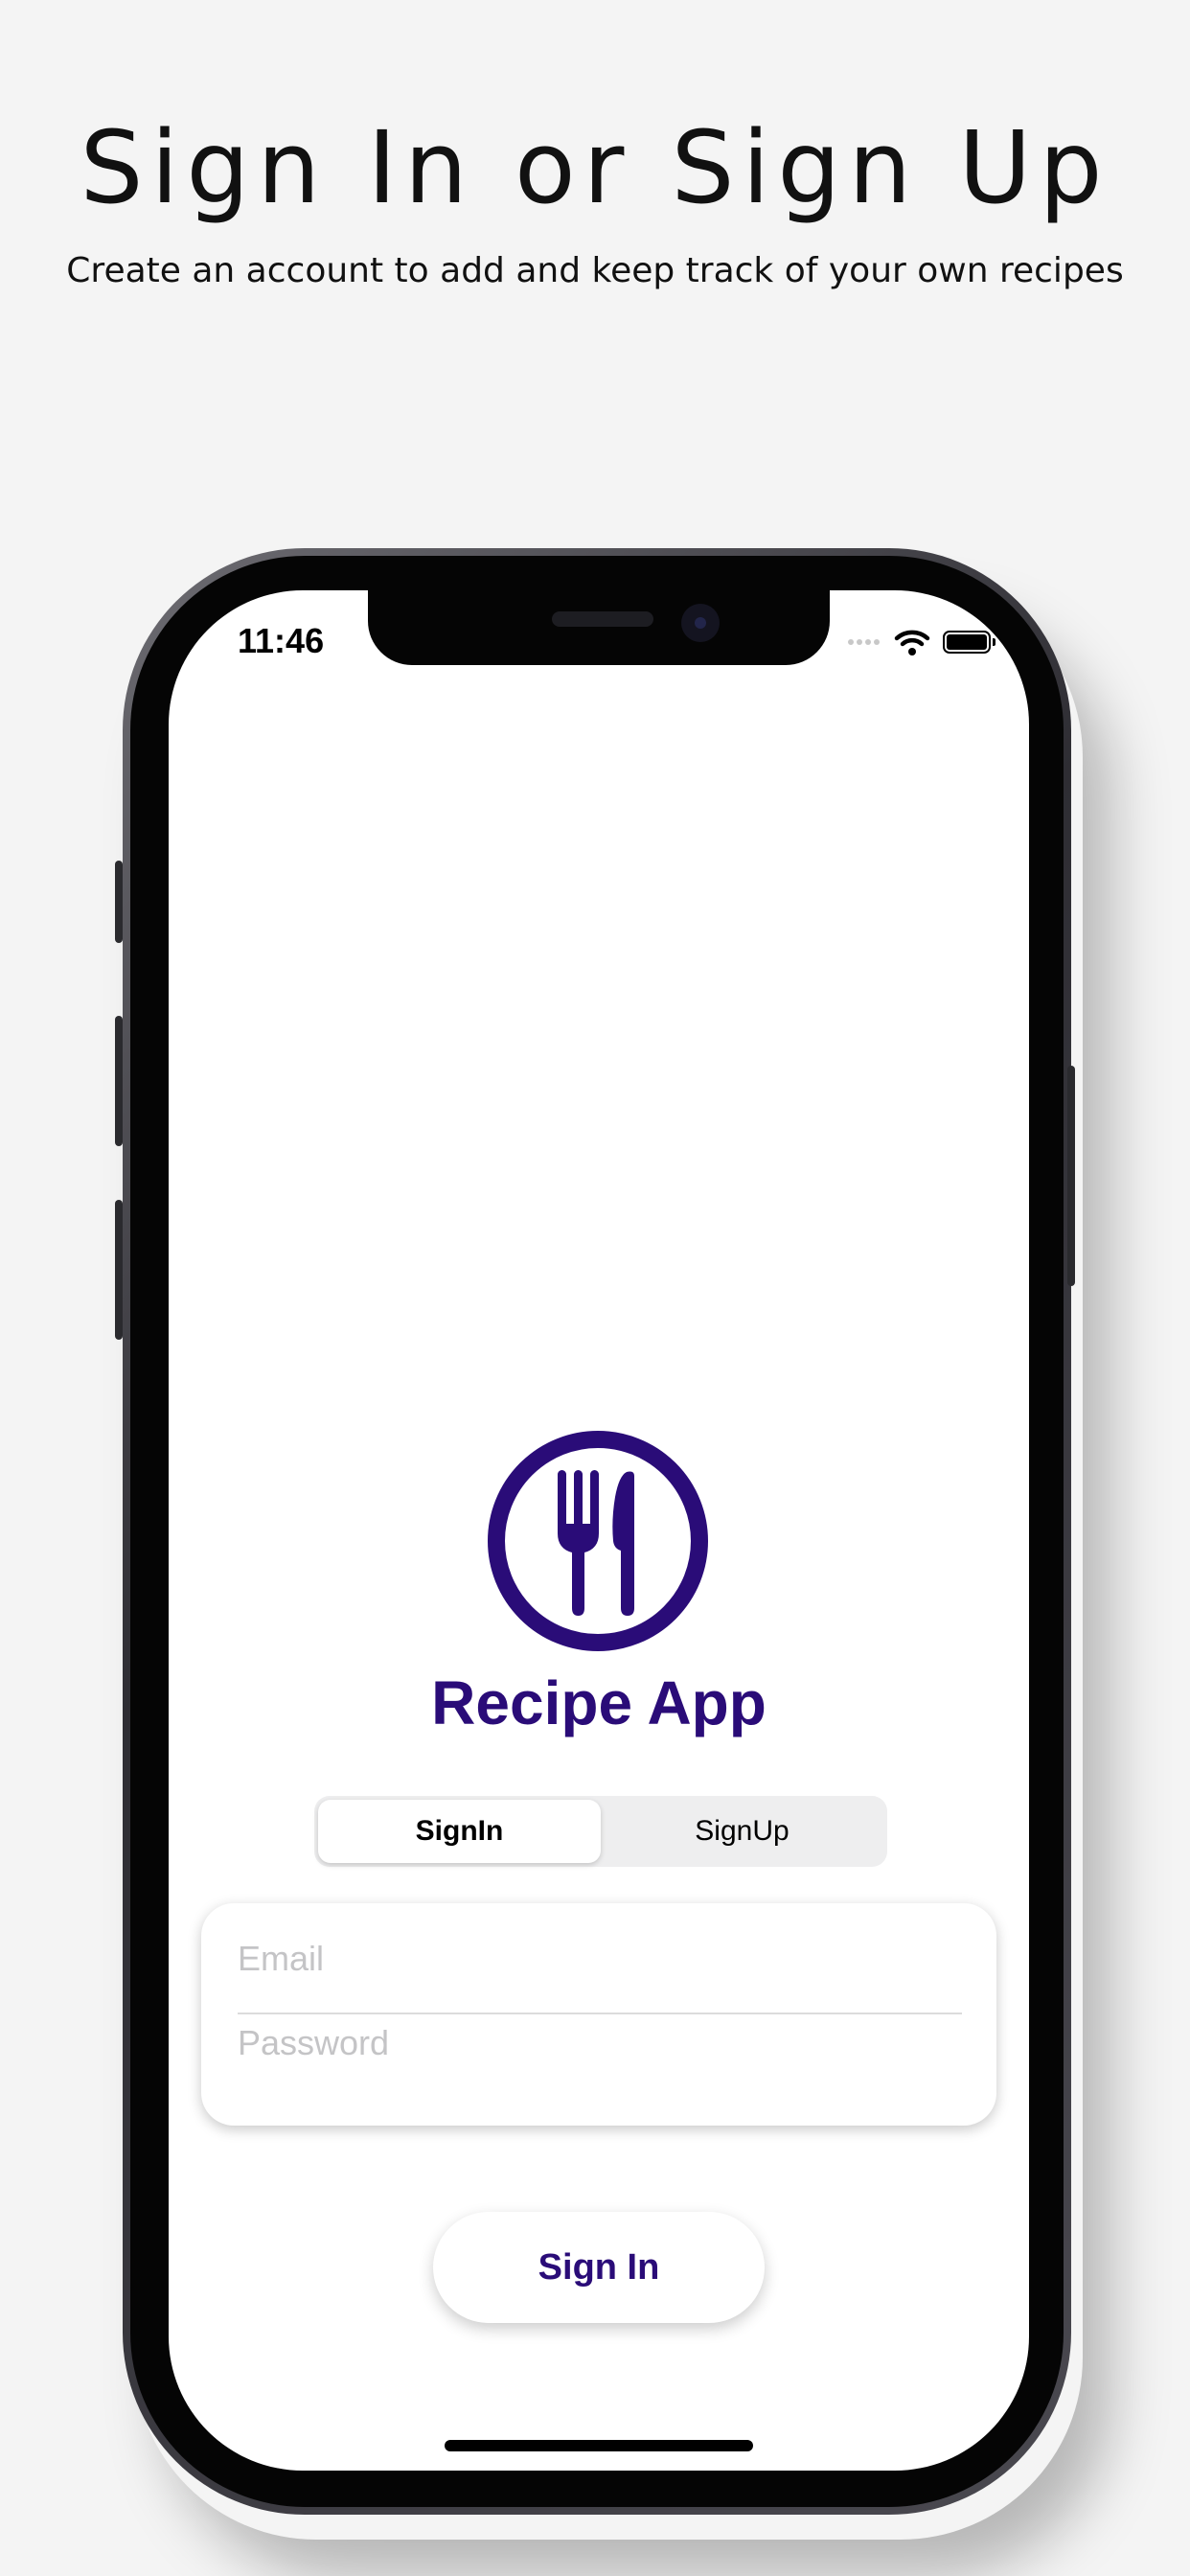 Image resolution: width=1190 pixels, height=2576 pixels. I want to click on front-camera, so click(700, 623).